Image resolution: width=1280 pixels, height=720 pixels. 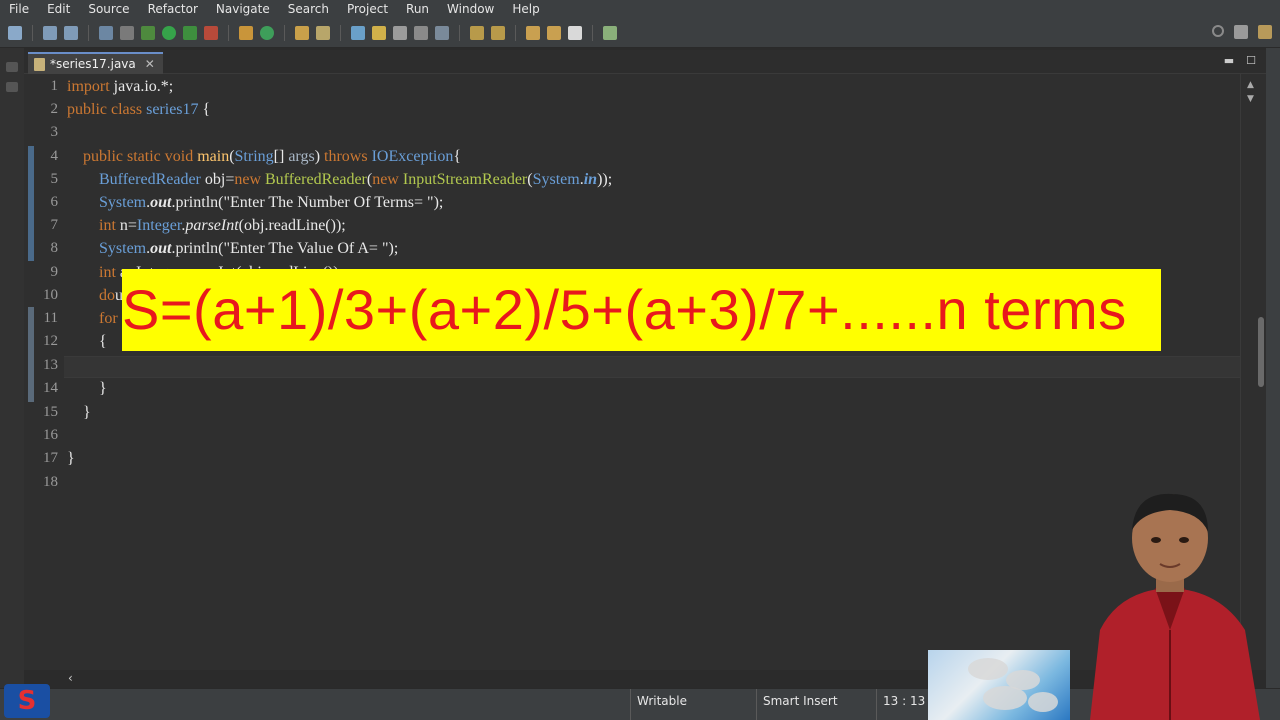 I want to click on menu-help: Help, so click(x=525, y=9).